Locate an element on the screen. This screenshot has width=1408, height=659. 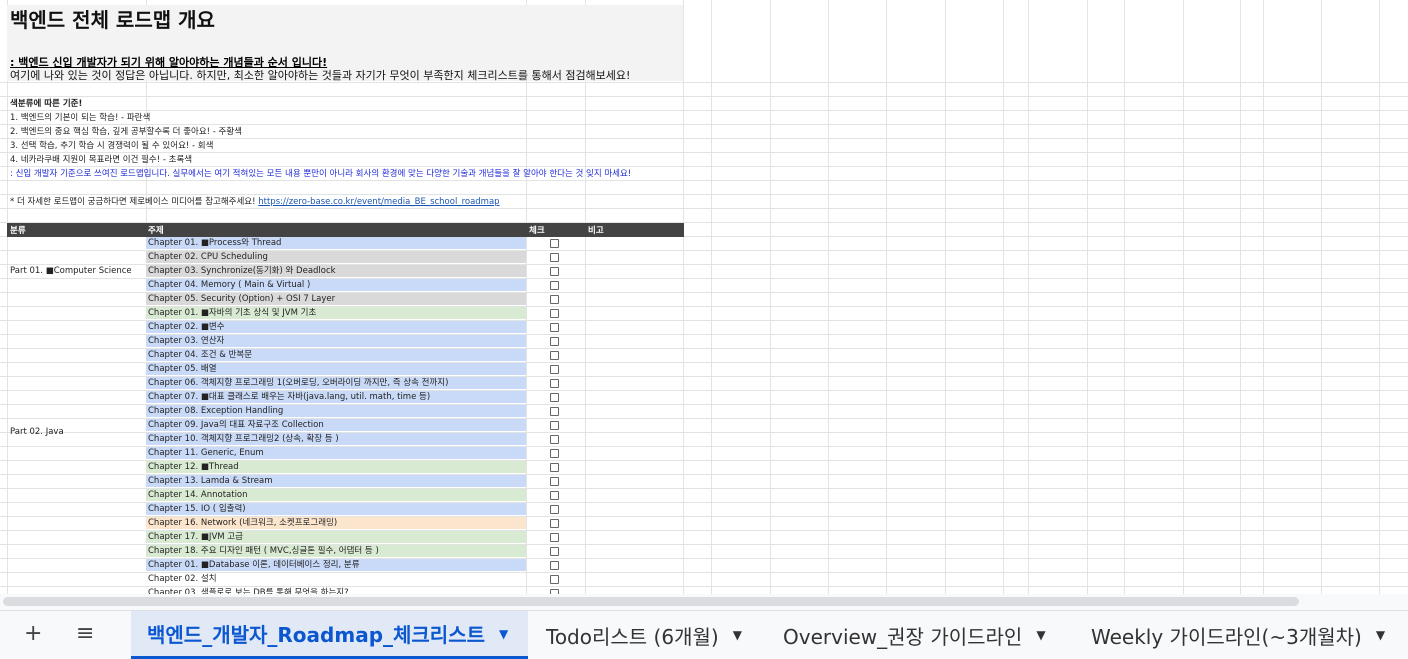
table-header: 분류 주제 체크 비고 is located at coordinates (345, 230).